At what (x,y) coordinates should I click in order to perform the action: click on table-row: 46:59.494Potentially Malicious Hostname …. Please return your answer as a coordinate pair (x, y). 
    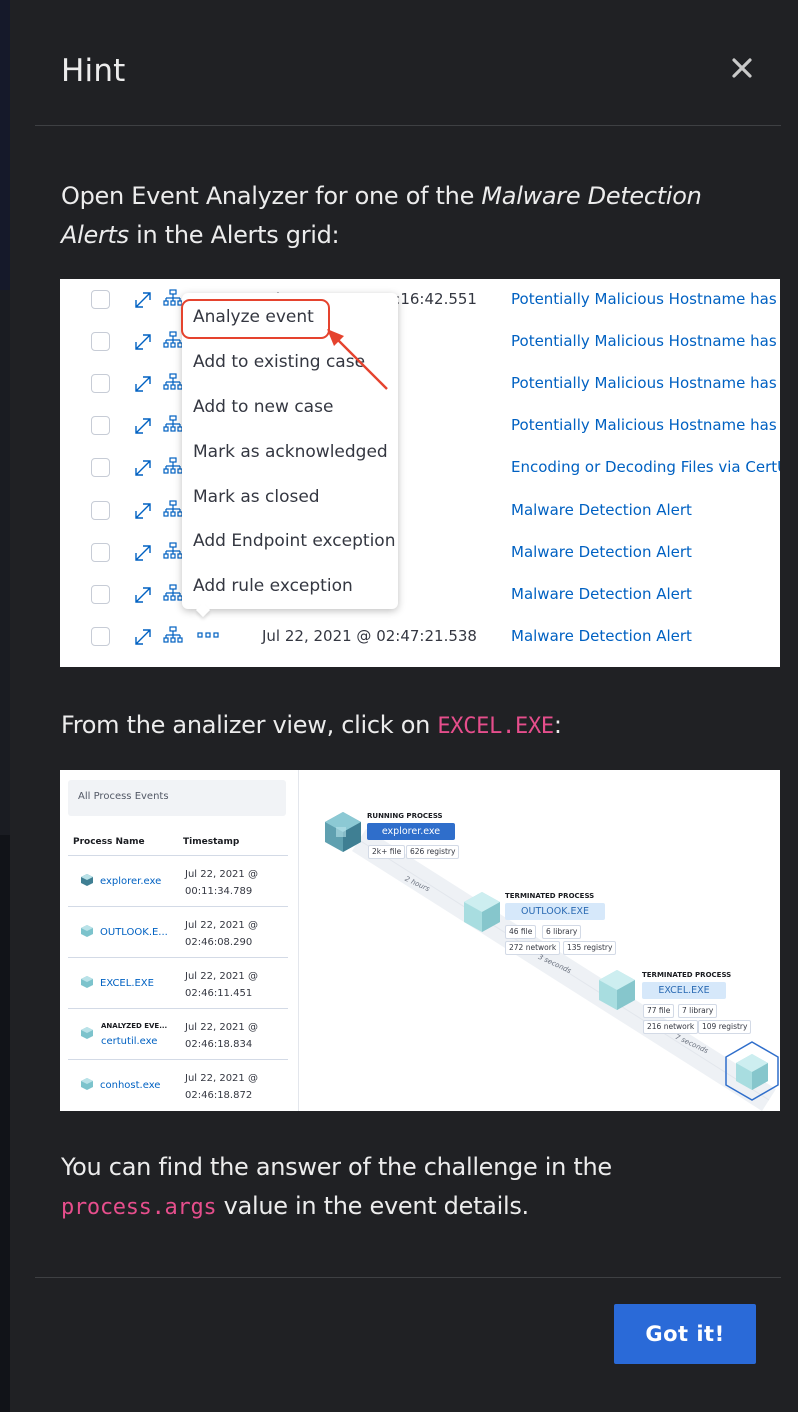
    Looking at the image, I should click on (420, 426).